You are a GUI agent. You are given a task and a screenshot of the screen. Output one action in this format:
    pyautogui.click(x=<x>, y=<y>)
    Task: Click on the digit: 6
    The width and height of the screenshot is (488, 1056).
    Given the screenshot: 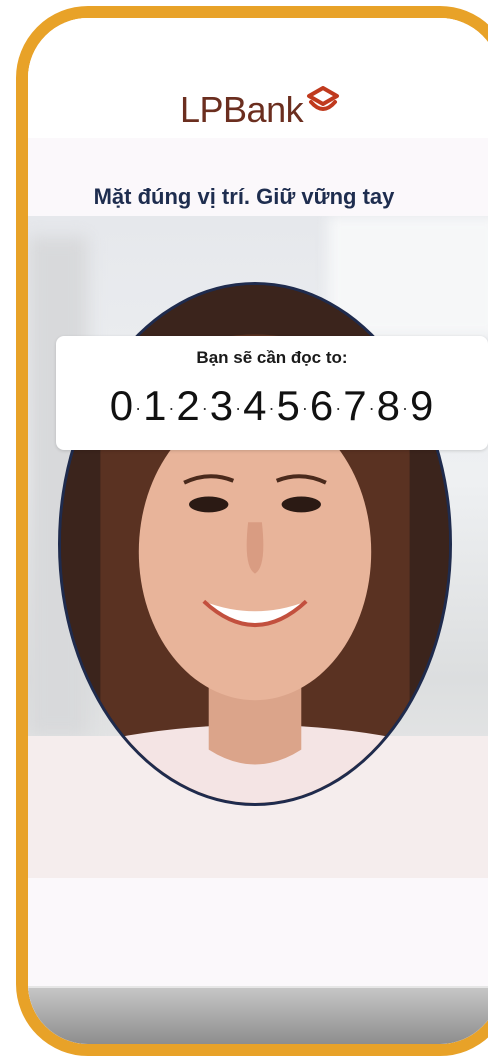 What is the action you would take?
    pyautogui.click(x=322, y=405)
    